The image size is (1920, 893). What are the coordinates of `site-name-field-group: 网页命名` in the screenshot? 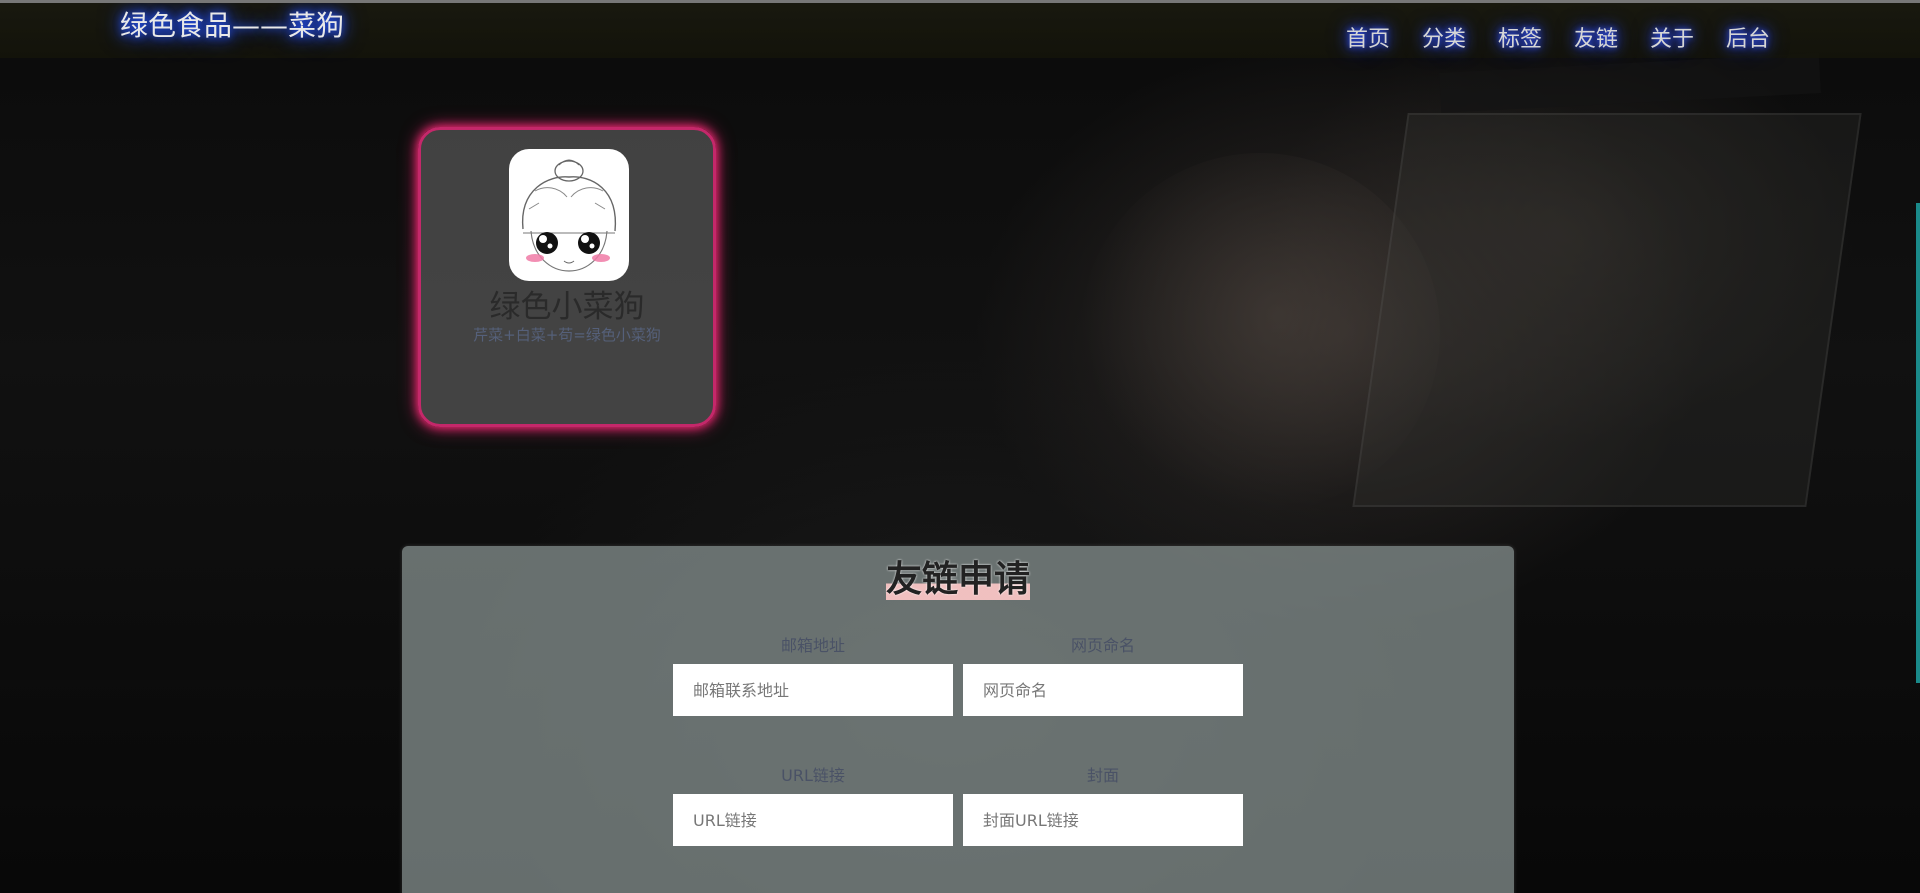 It's located at (1103, 675).